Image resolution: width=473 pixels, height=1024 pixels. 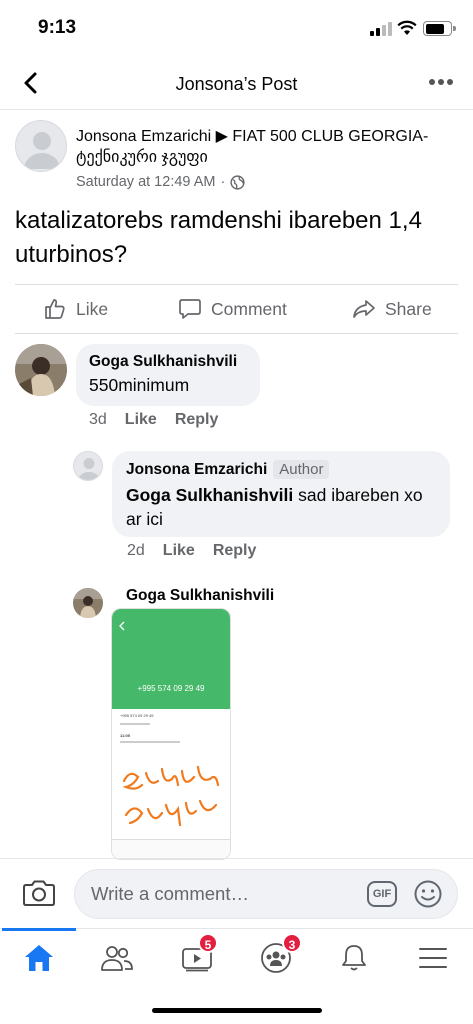 What do you see at coordinates (55, 309) in the screenshot?
I see `thumbs-up-icon` at bounding box center [55, 309].